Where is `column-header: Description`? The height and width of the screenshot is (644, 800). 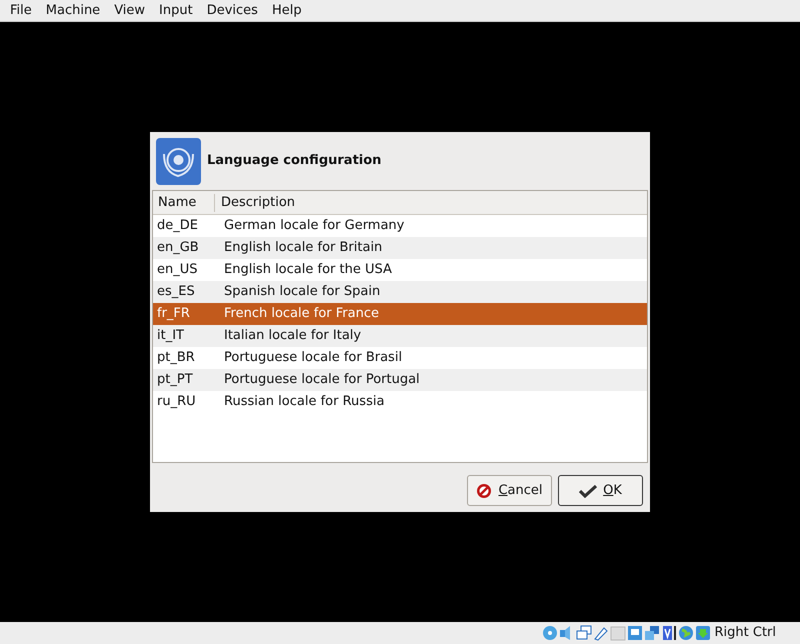
column-header: Description is located at coordinates (431, 203).